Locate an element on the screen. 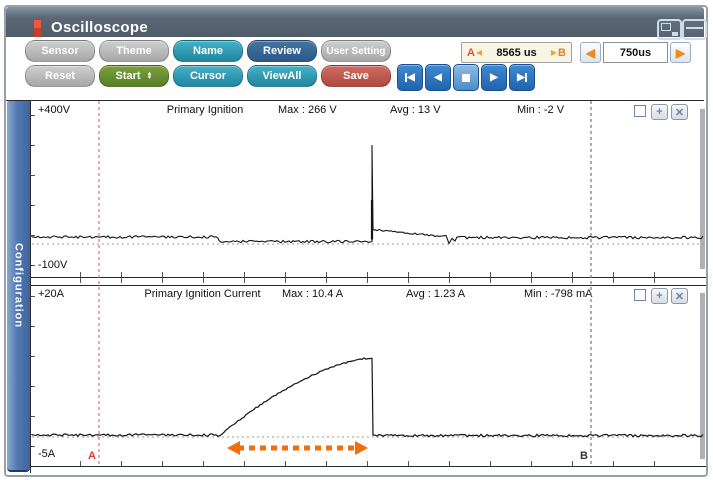  skip-to-start-button: ◀ is located at coordinates (410, 77).